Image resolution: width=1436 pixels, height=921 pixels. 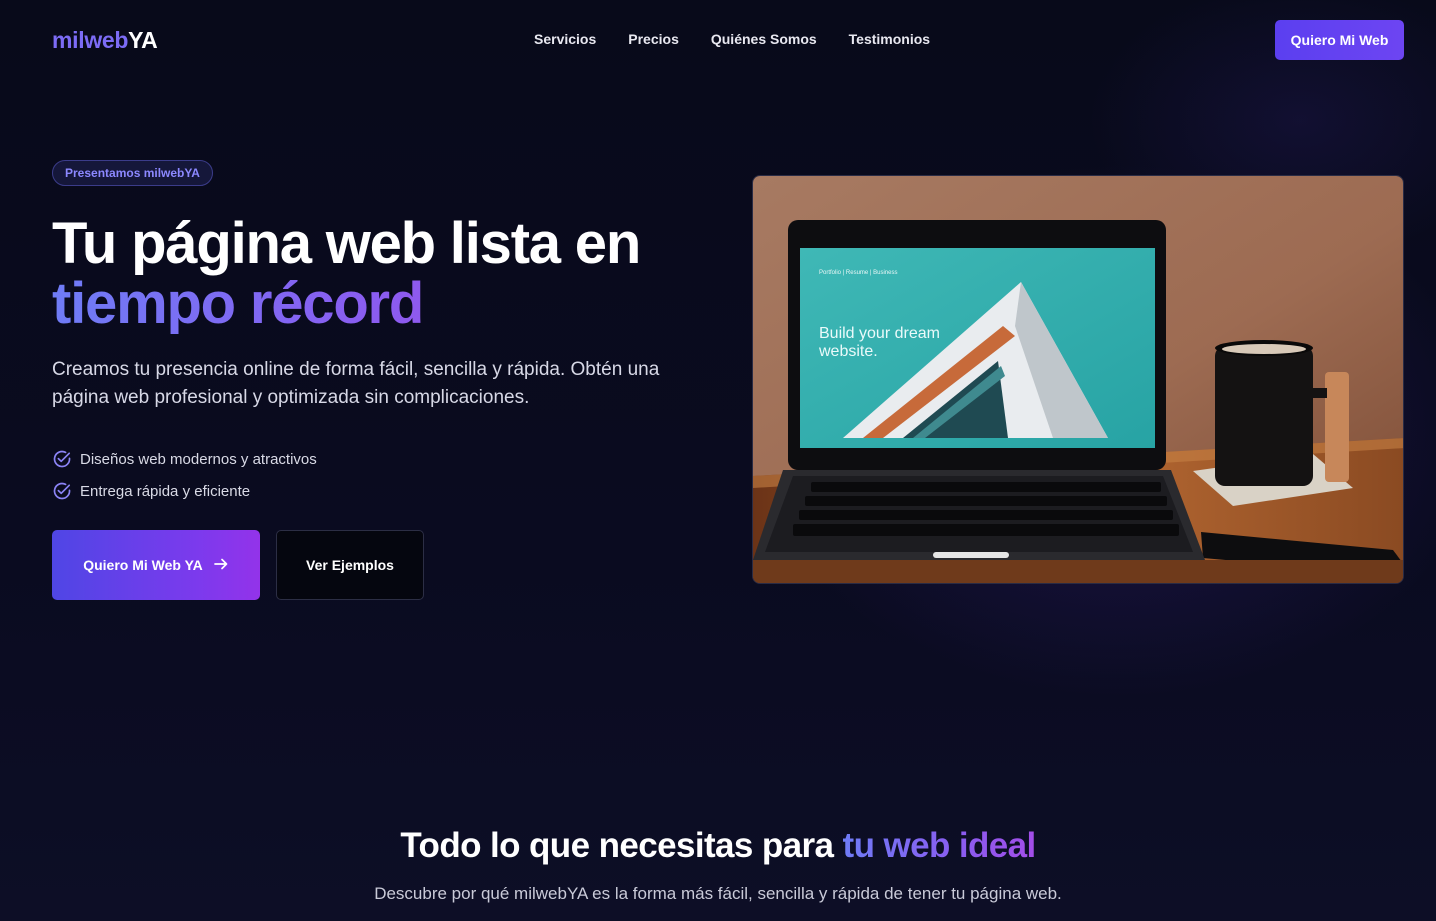 I want to click on section-title-plain: Todo lo que necesitas para, so click(x=621, y=845).